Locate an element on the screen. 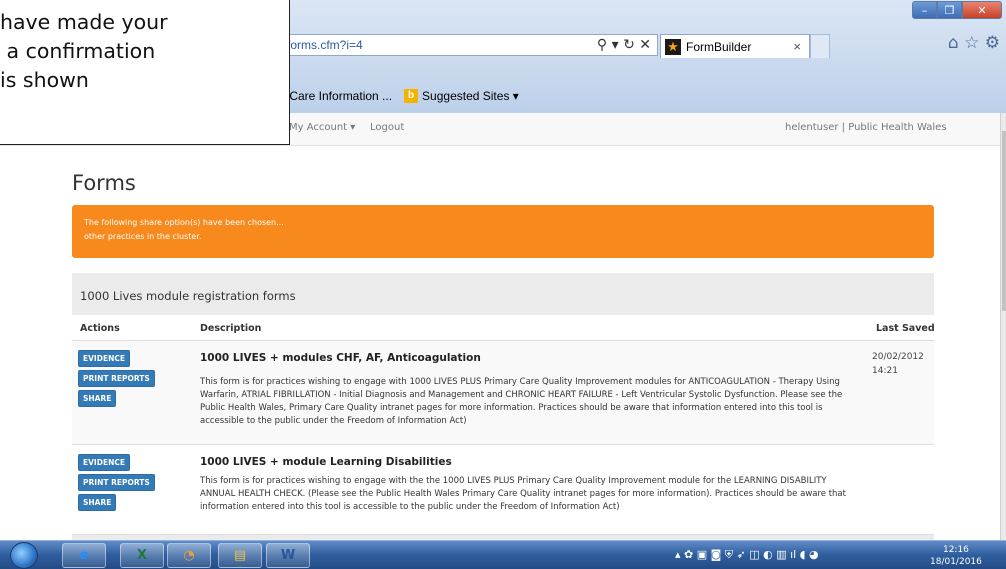  tab-formbuilder: ★ FormBuilder × is located at coordinates (735, 46).